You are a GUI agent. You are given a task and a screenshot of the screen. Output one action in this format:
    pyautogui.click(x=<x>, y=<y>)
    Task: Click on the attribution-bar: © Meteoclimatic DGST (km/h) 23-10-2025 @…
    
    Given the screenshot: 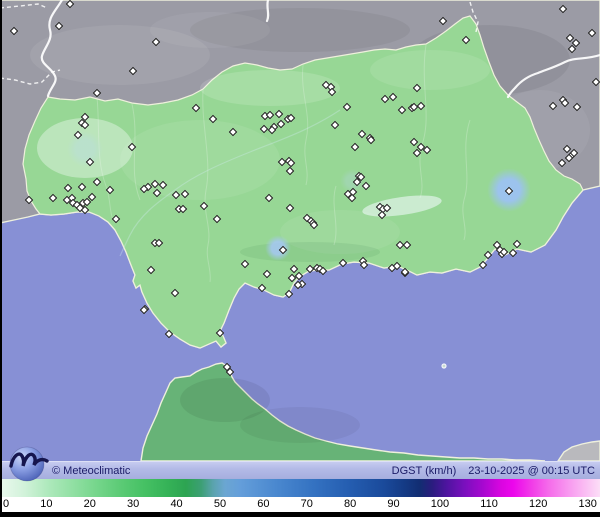 What is the action you would take?
    pyautogui.click(x=300, y=470)
    